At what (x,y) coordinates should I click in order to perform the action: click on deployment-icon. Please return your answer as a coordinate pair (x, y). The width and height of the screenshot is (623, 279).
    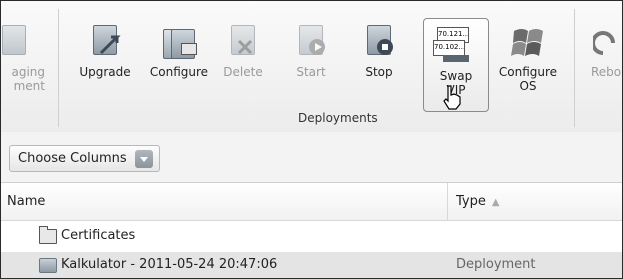
    Looking at the image, I should click on (48, 265).